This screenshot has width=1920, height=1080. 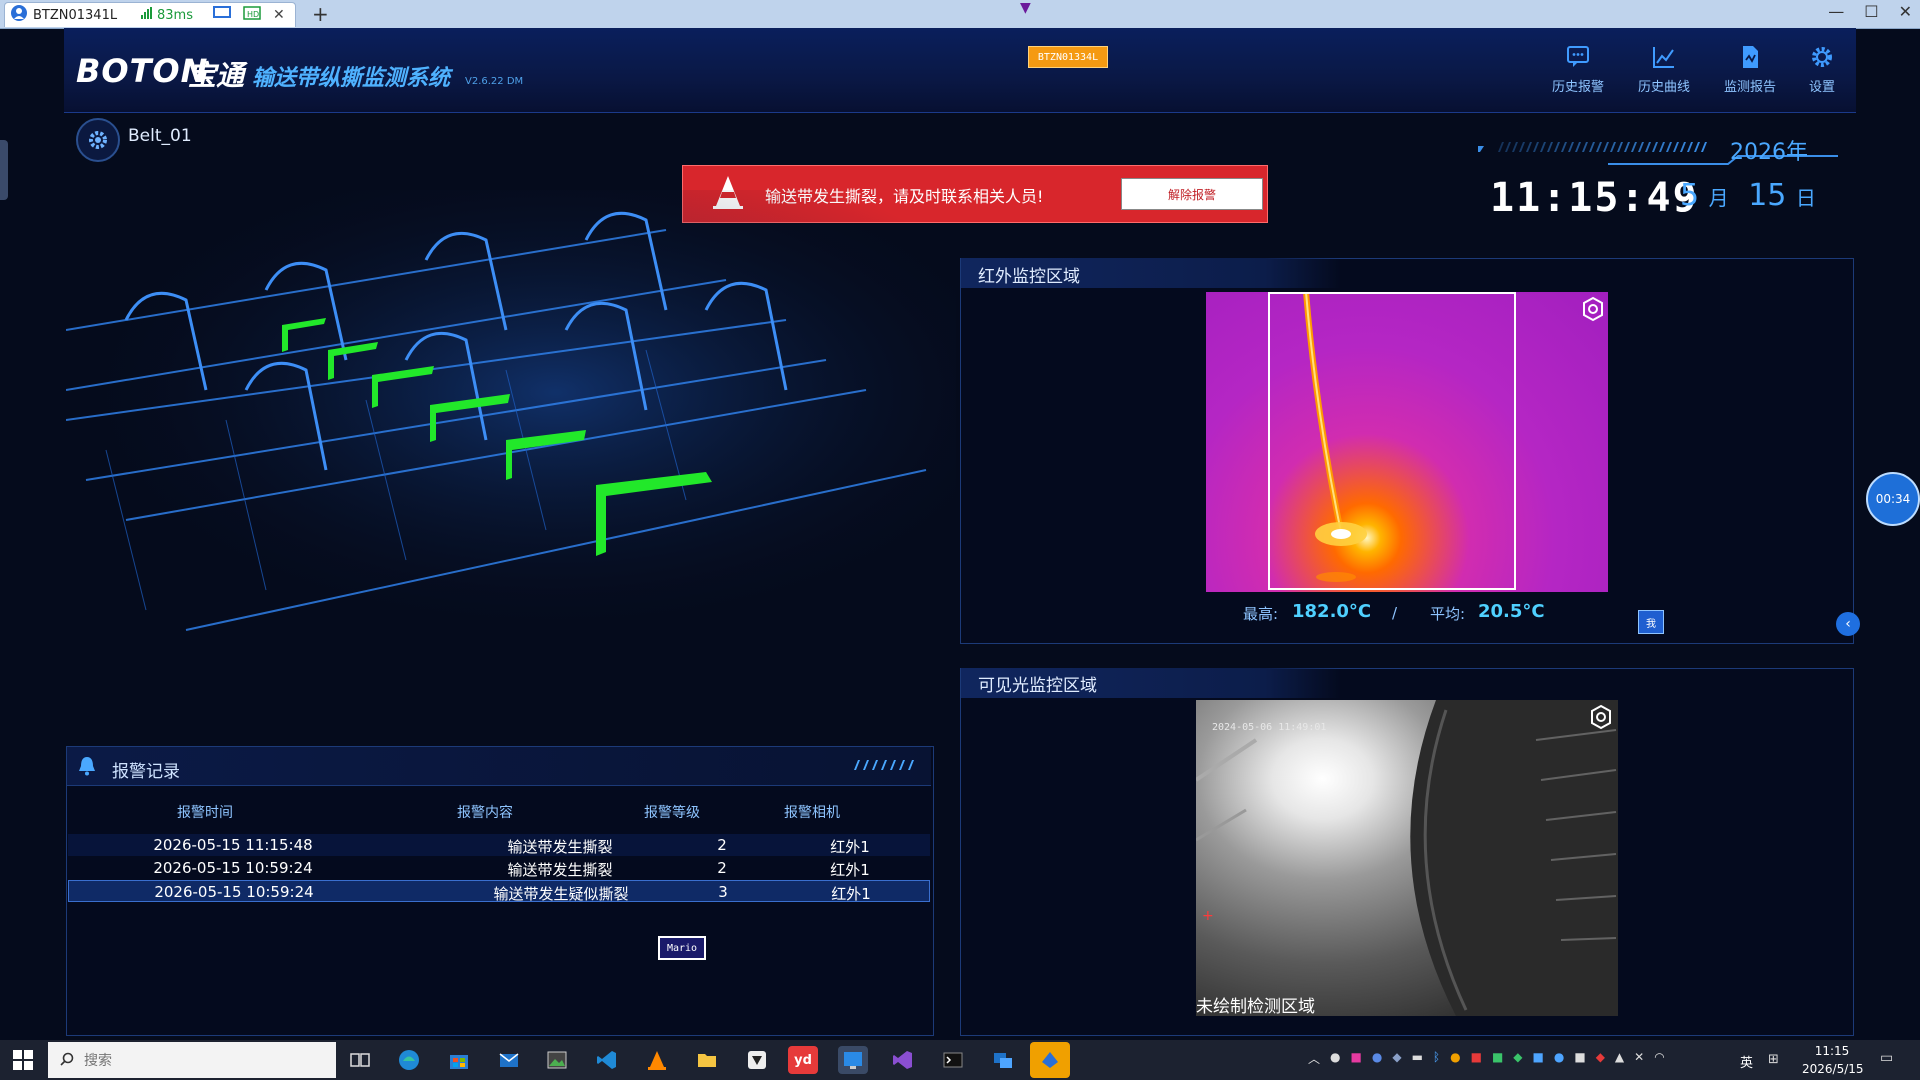 I want to click on terminal-icon, so click(x=953, y=1060).